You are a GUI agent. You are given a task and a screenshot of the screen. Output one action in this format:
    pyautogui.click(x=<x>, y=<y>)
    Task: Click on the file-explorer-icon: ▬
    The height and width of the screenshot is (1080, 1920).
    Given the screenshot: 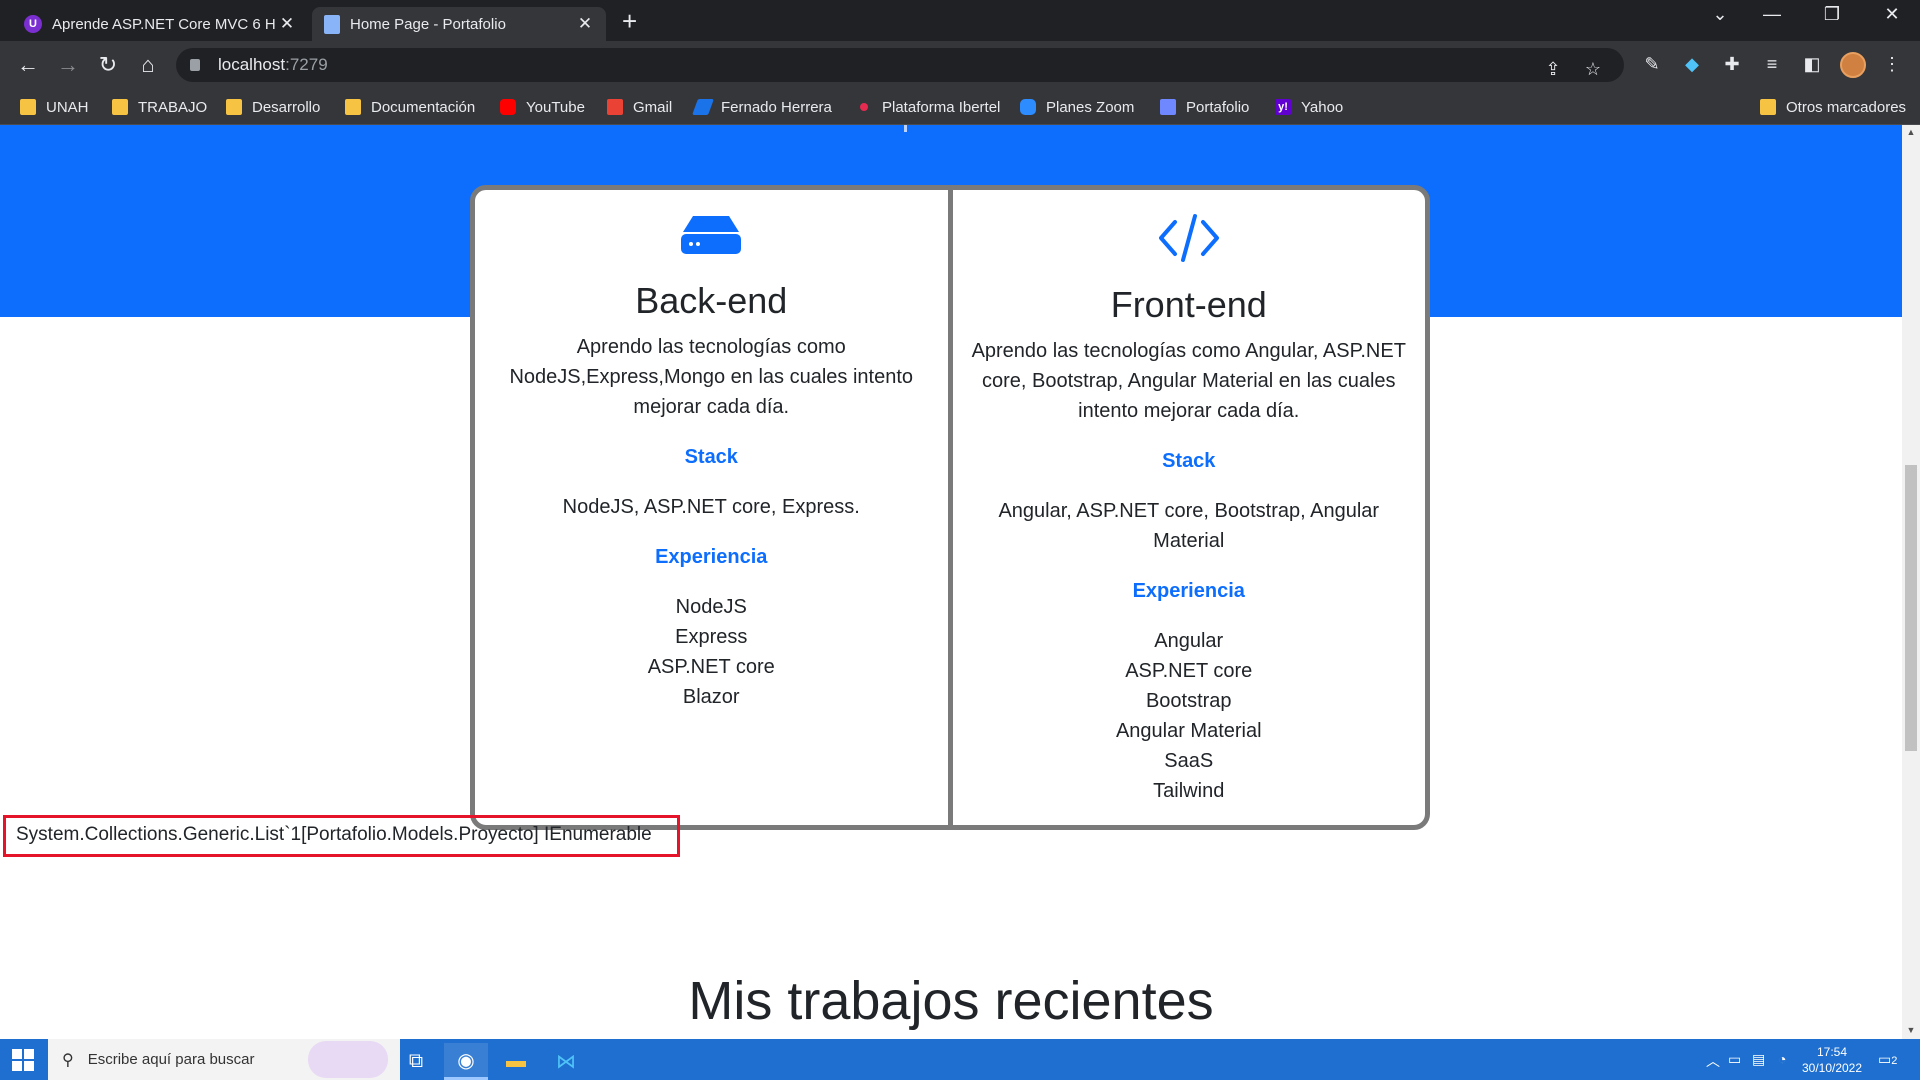 What is the action you would take?
    pyautogui.click(x=516, y=1061)
    